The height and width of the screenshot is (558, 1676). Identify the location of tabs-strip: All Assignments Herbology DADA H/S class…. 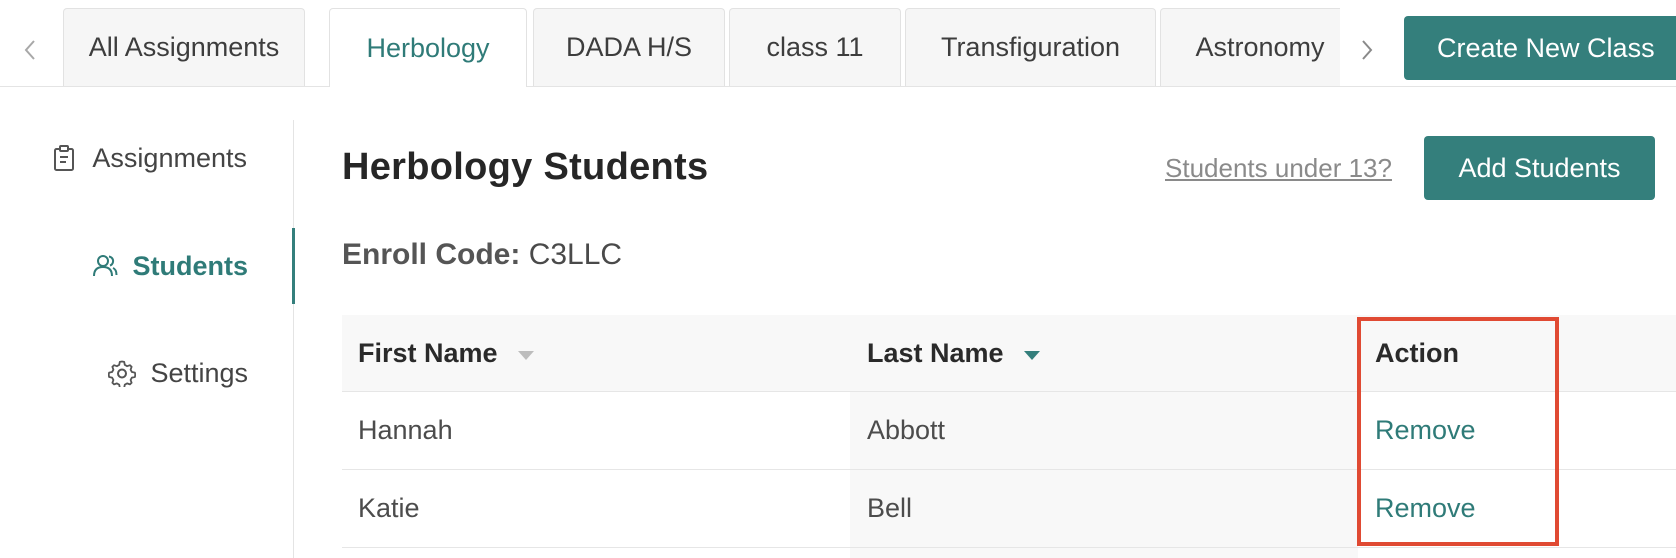
(701, 47).